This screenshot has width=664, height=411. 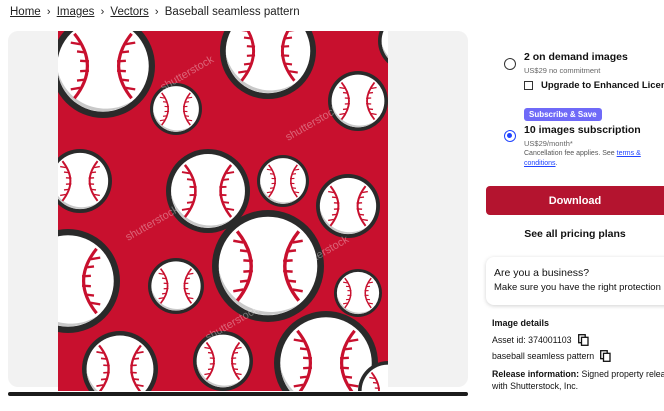 What do you see at coordinates (602, 85) in the screenshot?
I see `enhanced-license-label: Upgrade to Enhanced License` at bounding box center [602, 85].